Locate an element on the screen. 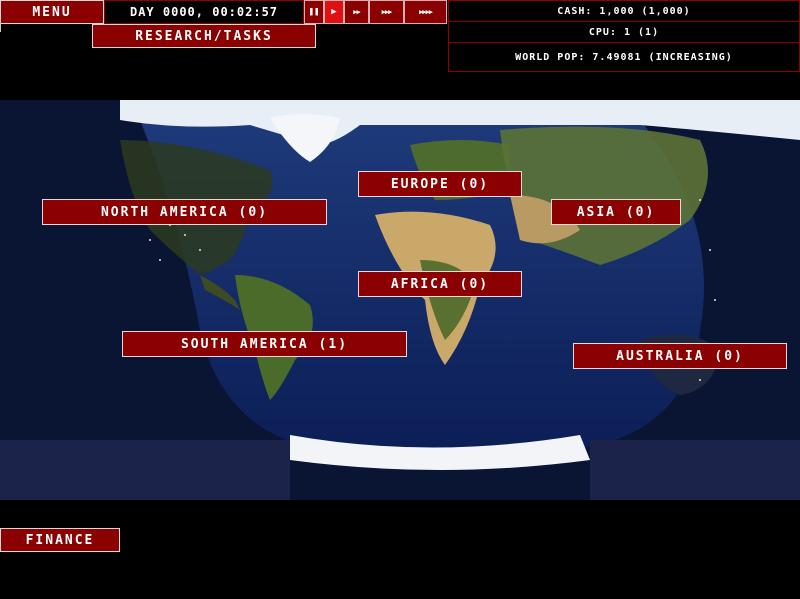 Image resolution: width=800 pixels, height=599 pixels. research-tasks-button: Research/Tasks is located at coordinates (204, 36).